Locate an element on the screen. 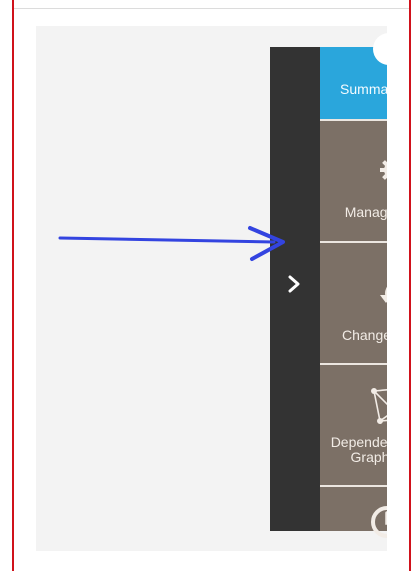  sidebar-item-dependency-graph: Dependency Graph is located at coordinates (353, 425).